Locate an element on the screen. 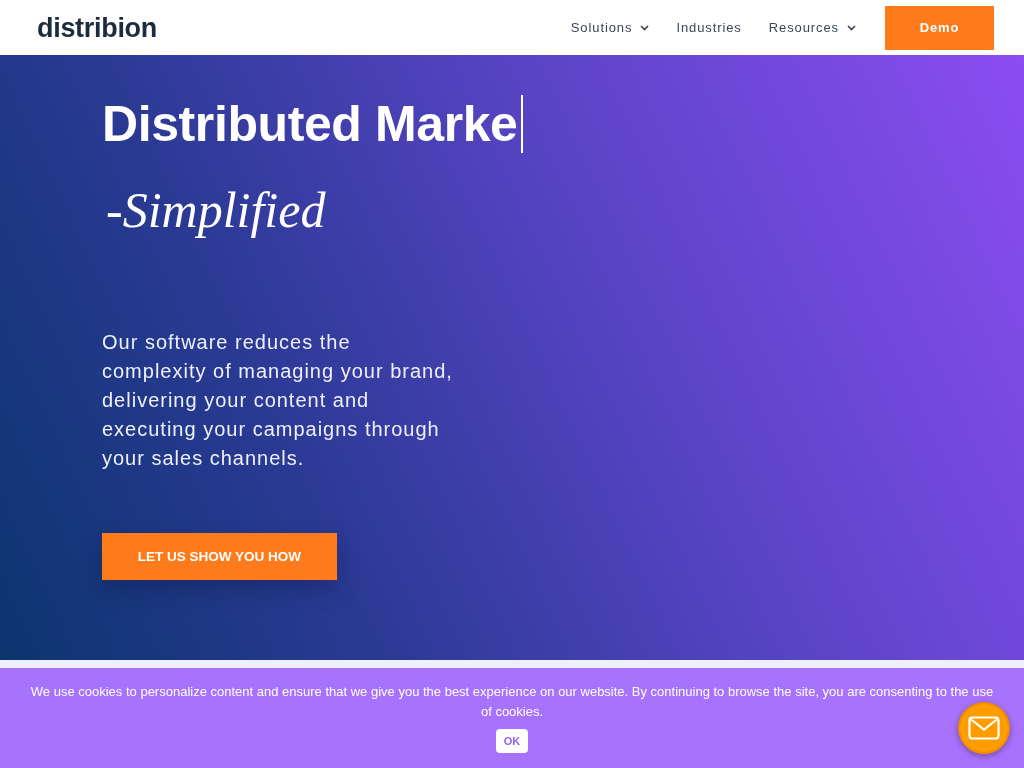 The image size is (1024, 768). hero-headline: Distributed Marke is located at coordinates (310, 124).